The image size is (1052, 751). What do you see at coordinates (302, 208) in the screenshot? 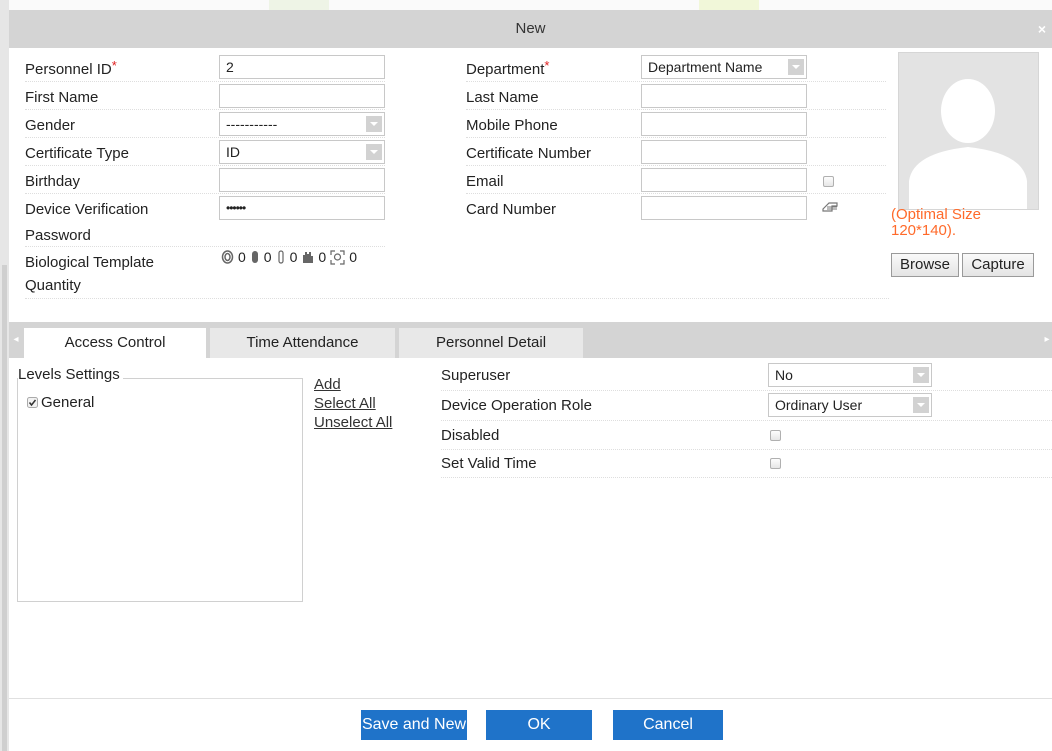
I see `device-password-input: ••••••` at bounding box center [302, 208].